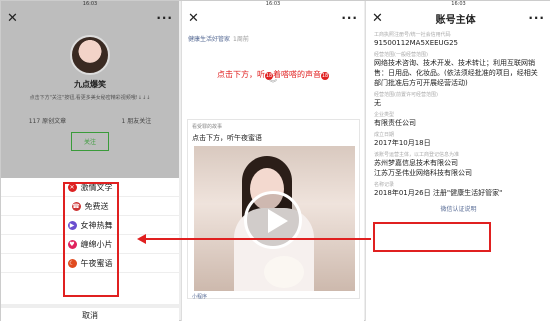 The height and width of the screenshot is (321, 550). What do you see at coordinates (384, 115) in the screenshot?
I see `field-label: 企业类型` at bounding box center [384, 115].